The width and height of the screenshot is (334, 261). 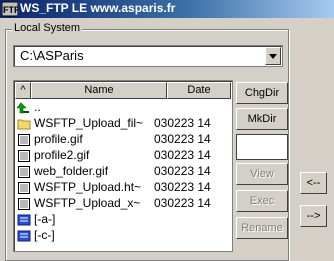 I want to click on file-name: WSFTP_Upload_x~, so click(x=87, y=203).